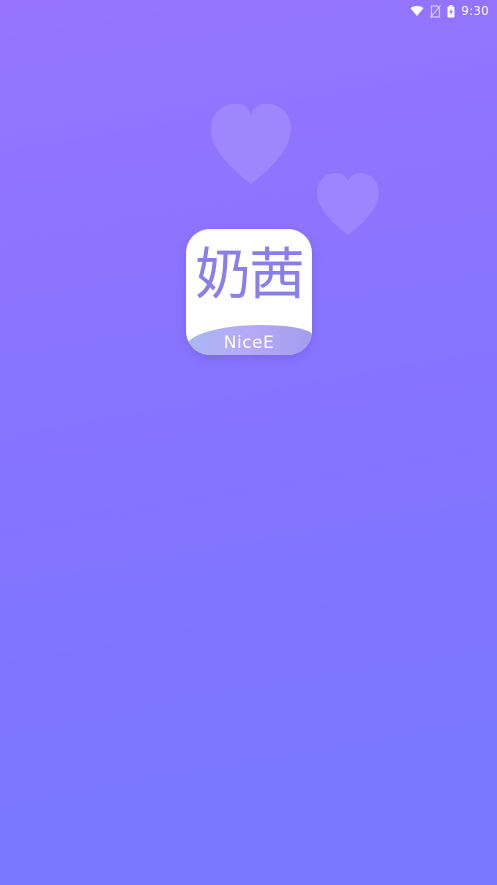  What do you see at coordinates (417, 11) in the screenshot?
I see `wifi-icon` at bounding box center [417, 11].